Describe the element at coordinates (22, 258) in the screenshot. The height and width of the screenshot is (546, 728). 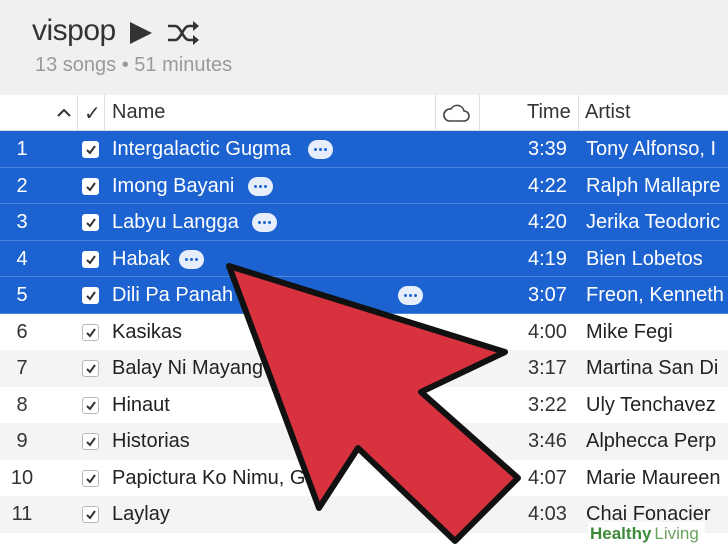
I see `track-number: 4` at that location.